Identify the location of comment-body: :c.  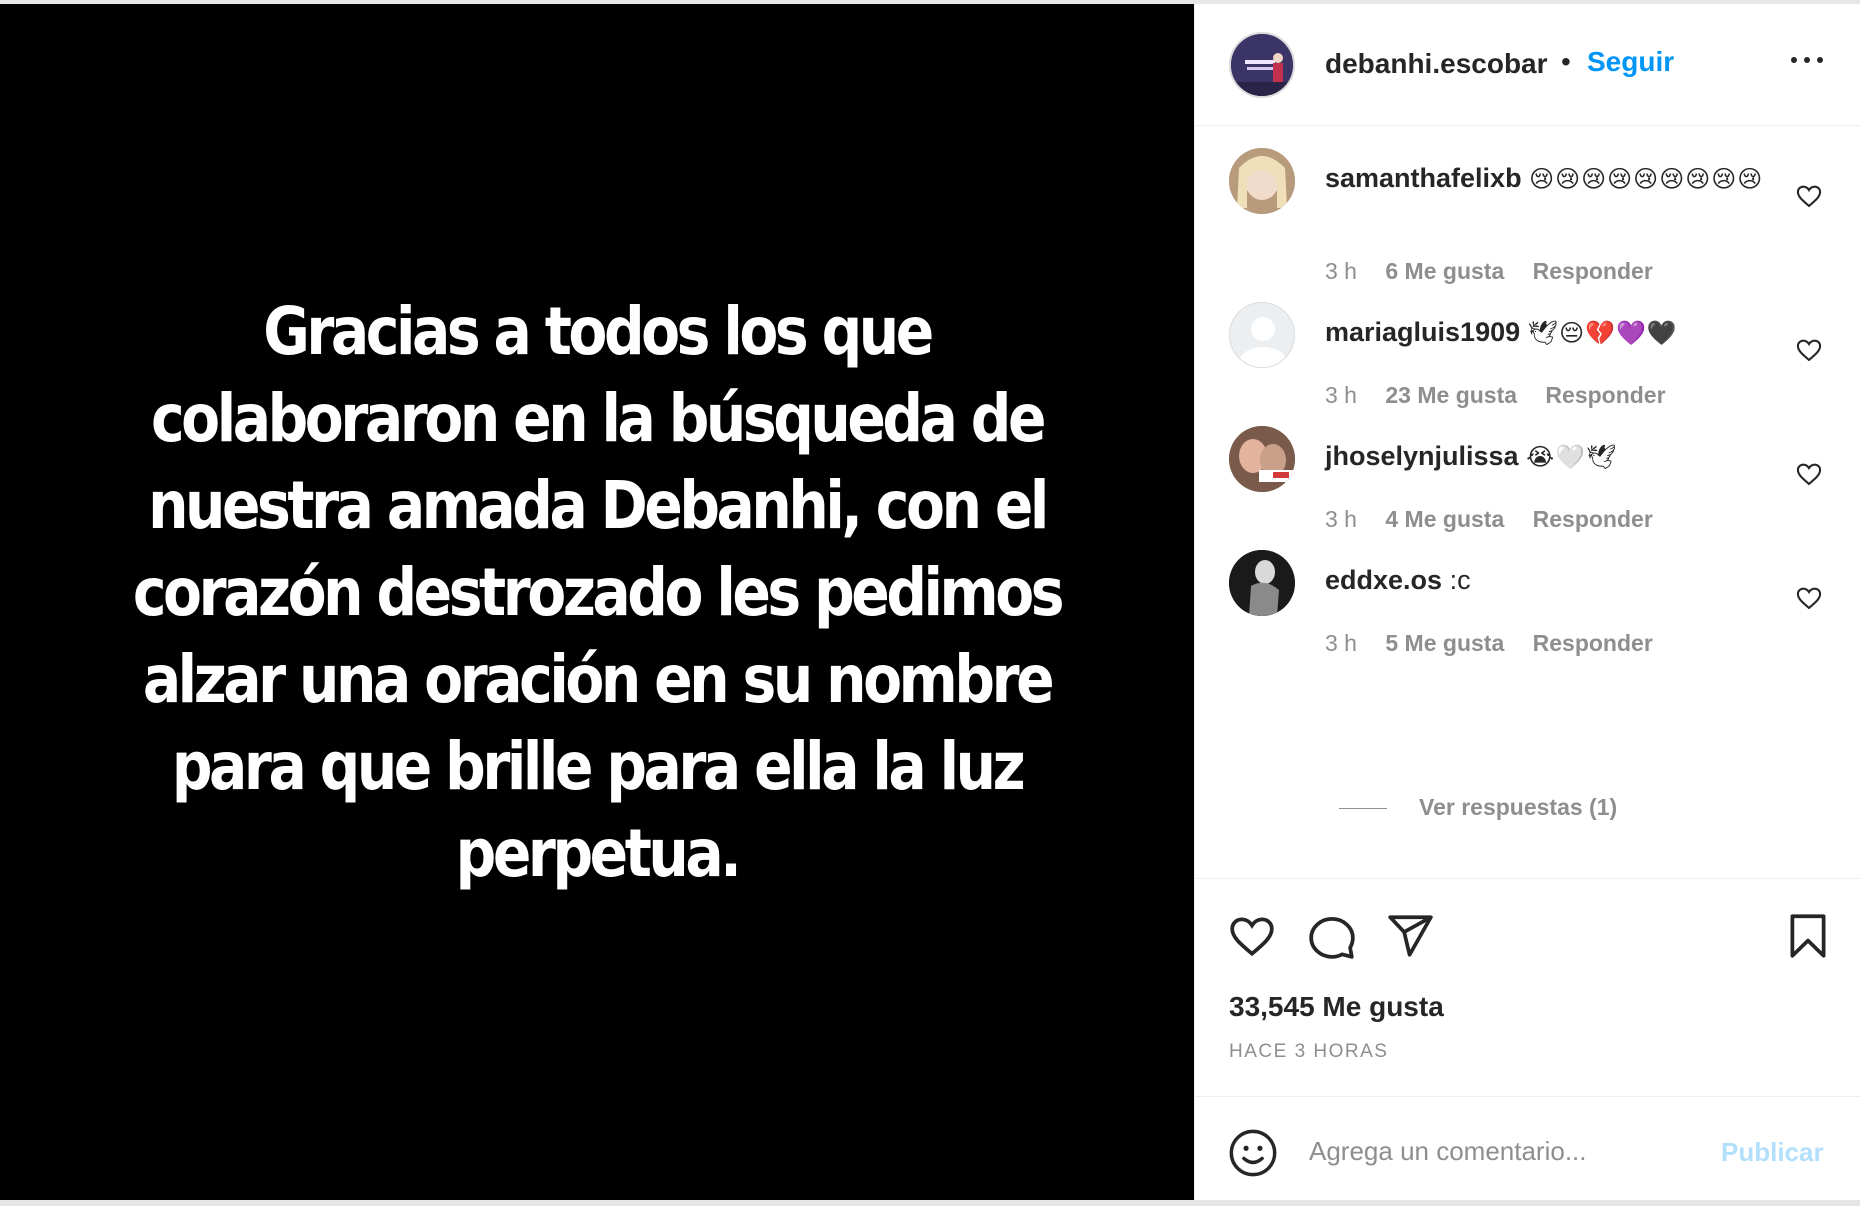
(1460, 580).